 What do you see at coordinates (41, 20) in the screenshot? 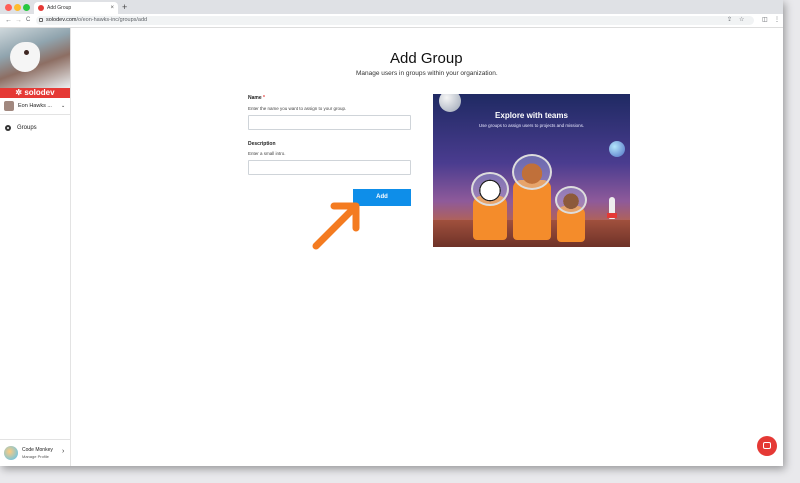
I see `lock-icon` at bounding box center [41, 20].